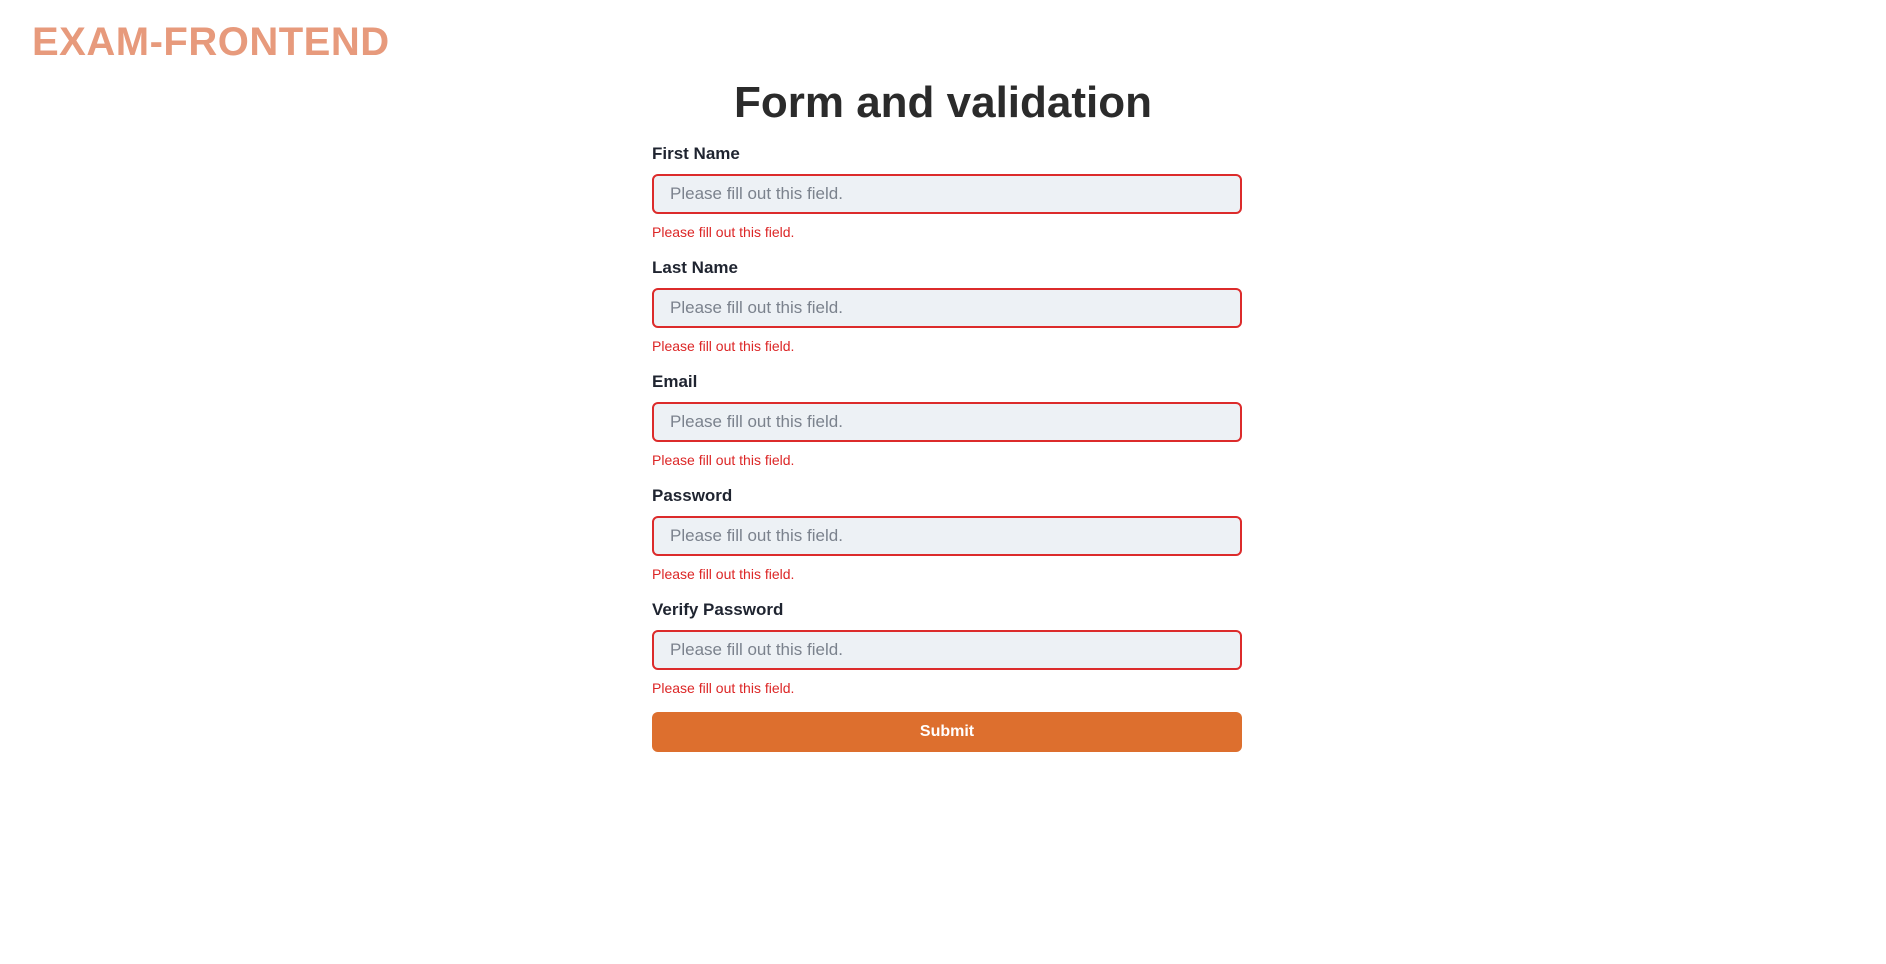  What do you see at coordinates (947, 536) in the screenshot?
I see `password-input` at bounding box center [947, 536].